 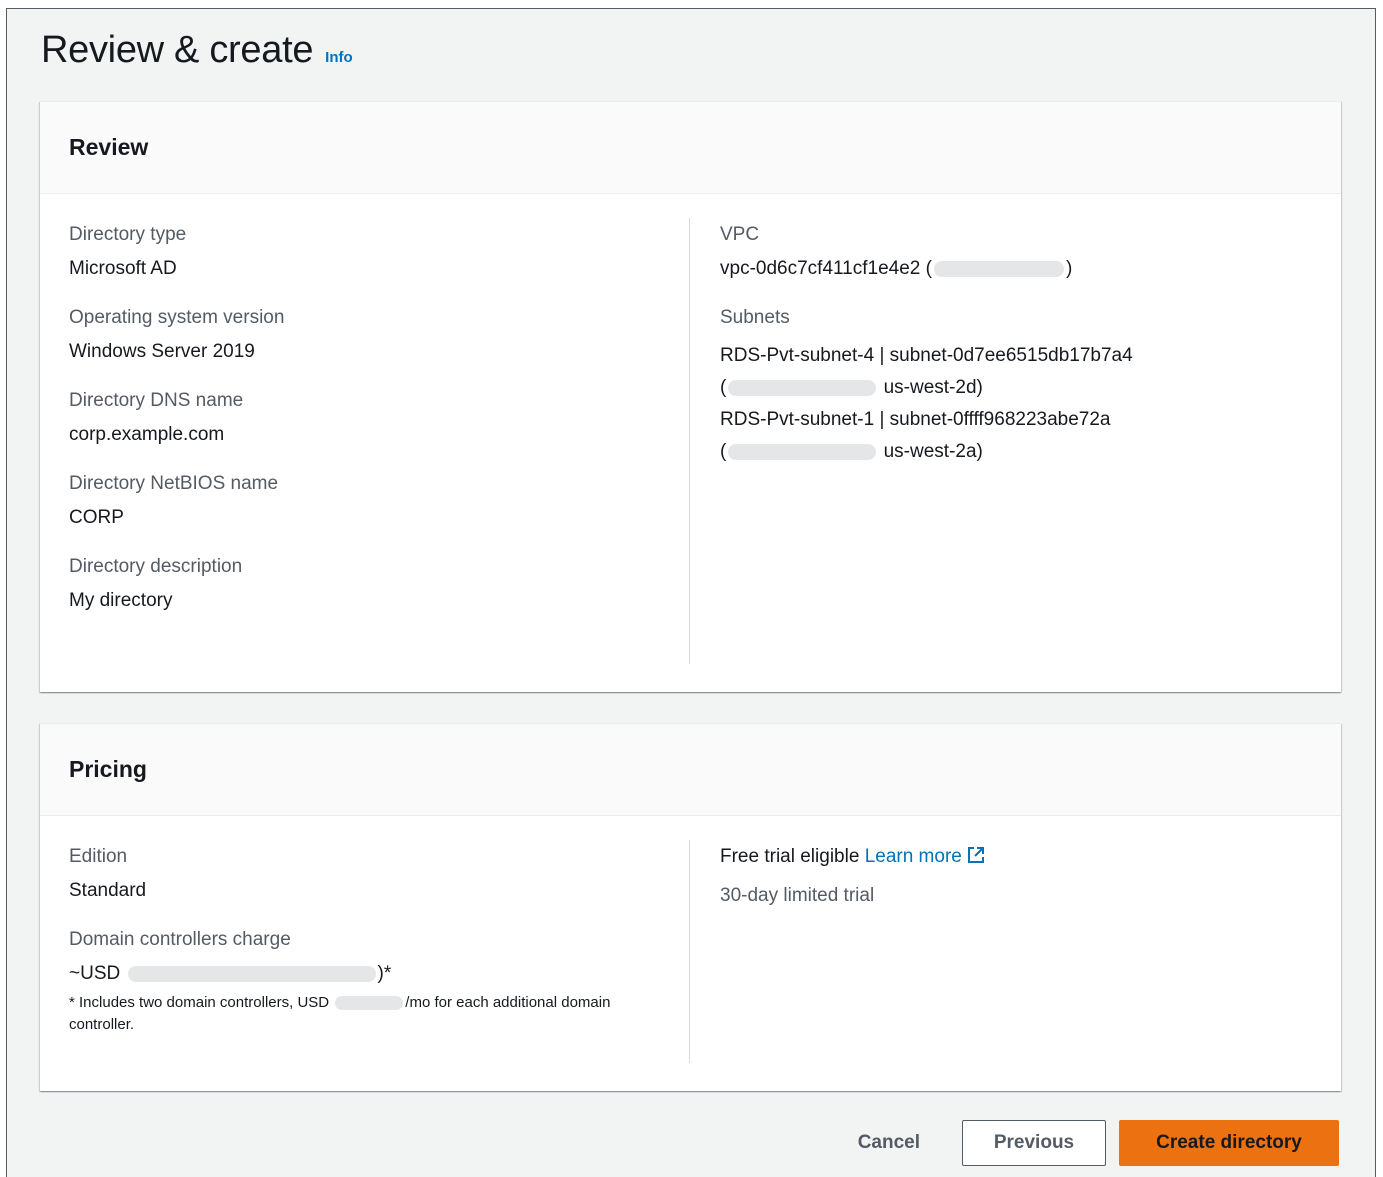 What do you see at coordinates (109, 147) in the screenshot?
I see `review-panel-title: Review` at bounding box center [109, 147].